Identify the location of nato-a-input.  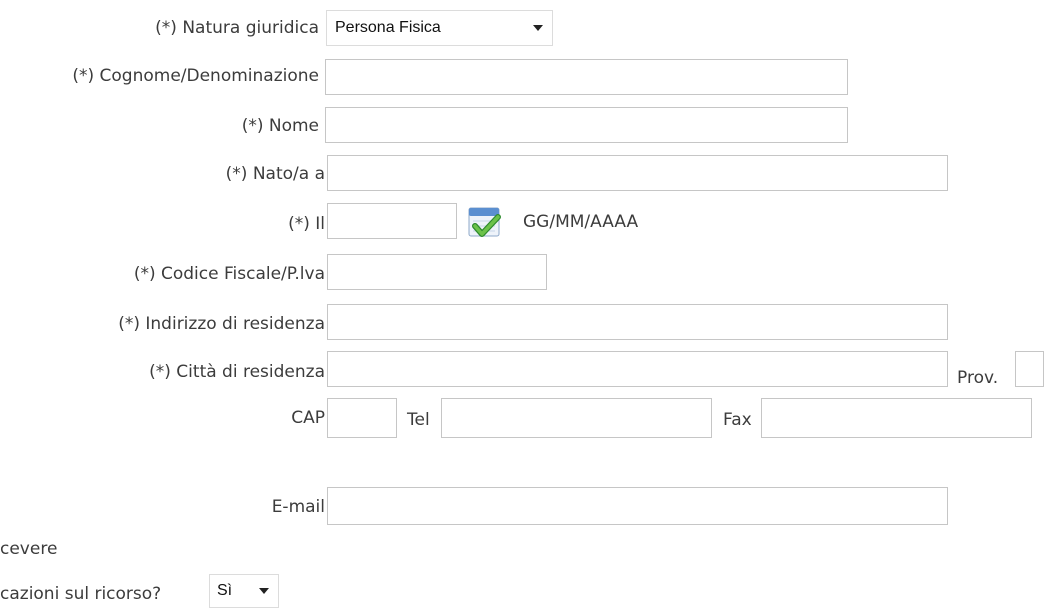
(637, 173).